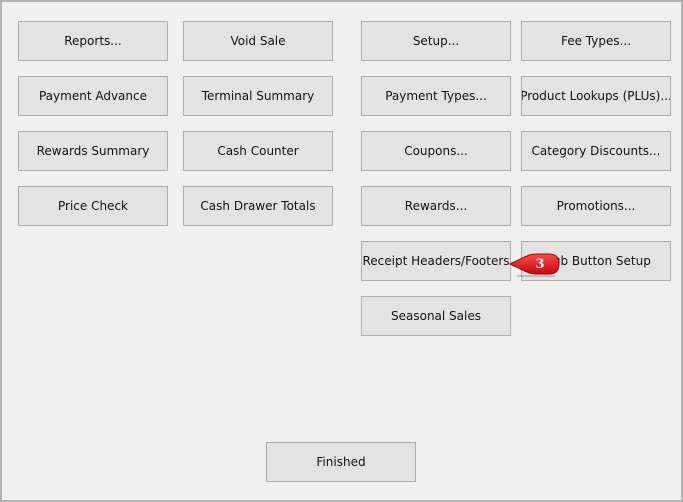 Image resolution: width=683 pixels, height=502 pixels. Describe the element at coordinates (93, 151) in the screenshot. I see `rewards-summary-button: Rewards Summary` at that location.